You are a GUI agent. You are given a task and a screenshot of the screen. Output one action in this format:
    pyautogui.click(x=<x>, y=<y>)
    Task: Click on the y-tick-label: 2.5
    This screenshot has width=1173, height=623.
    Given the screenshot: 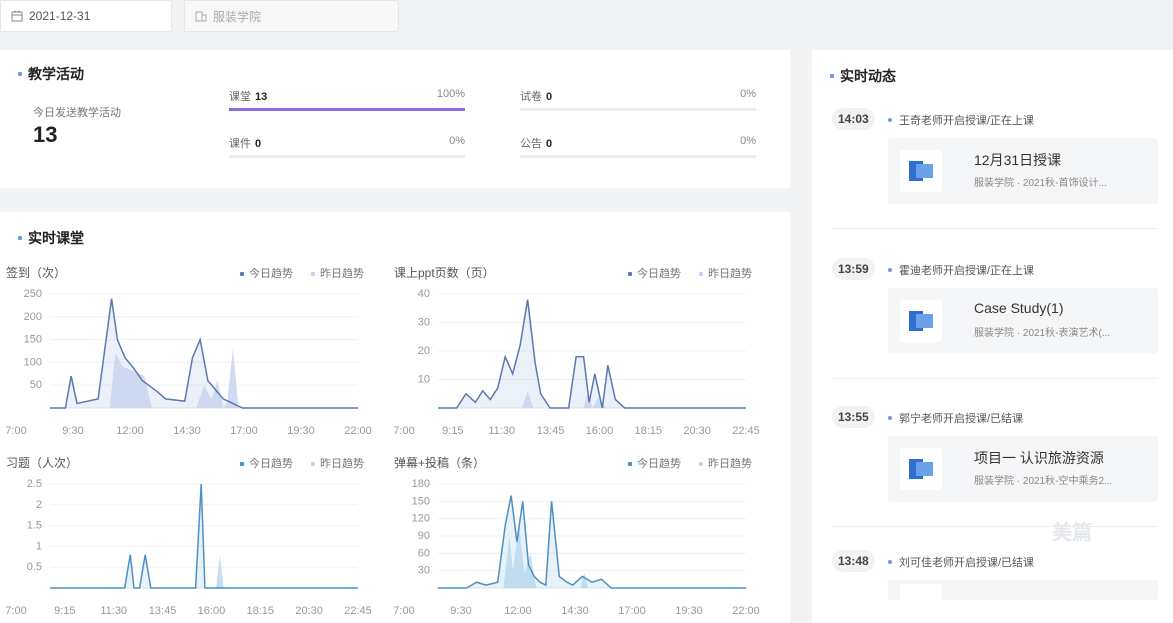 What is the action you would take?
    pyautogui.click(x=34, y=484)
    